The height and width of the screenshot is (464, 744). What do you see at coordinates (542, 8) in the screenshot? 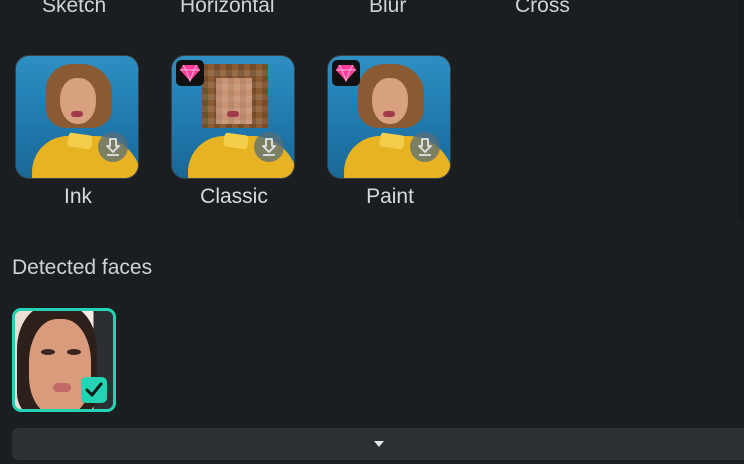
I see `effect-label-cross: Cross` at bounding box center [542, 8].